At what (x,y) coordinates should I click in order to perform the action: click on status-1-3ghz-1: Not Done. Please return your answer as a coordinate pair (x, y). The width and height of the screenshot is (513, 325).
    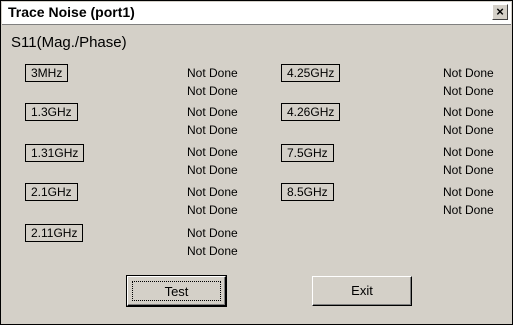
    Looking at the image, I should click on (212, 112).